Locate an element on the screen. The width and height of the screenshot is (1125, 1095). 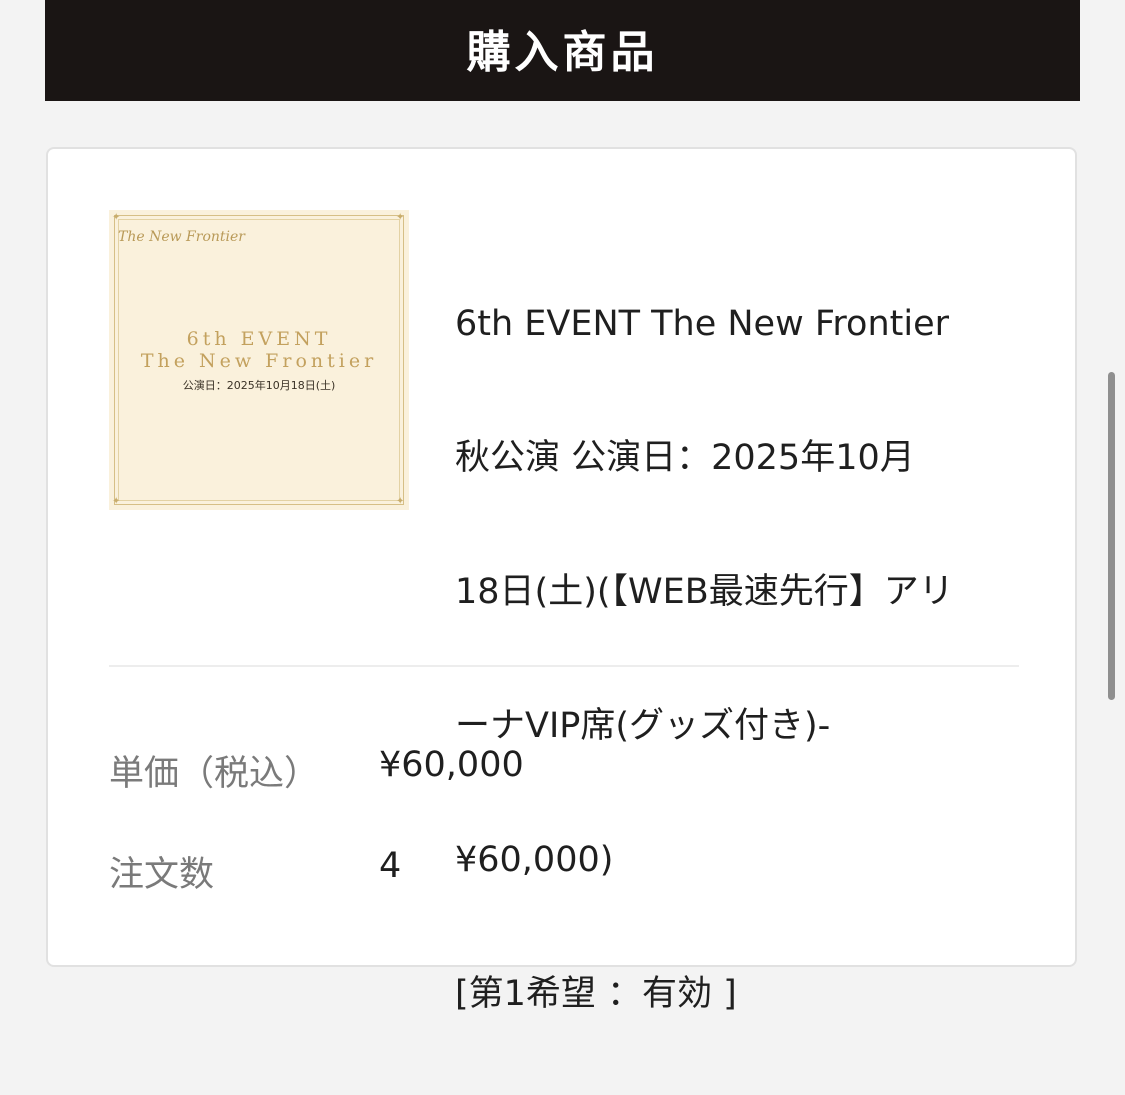
scrollbar is located at coordinates (1111, 536).